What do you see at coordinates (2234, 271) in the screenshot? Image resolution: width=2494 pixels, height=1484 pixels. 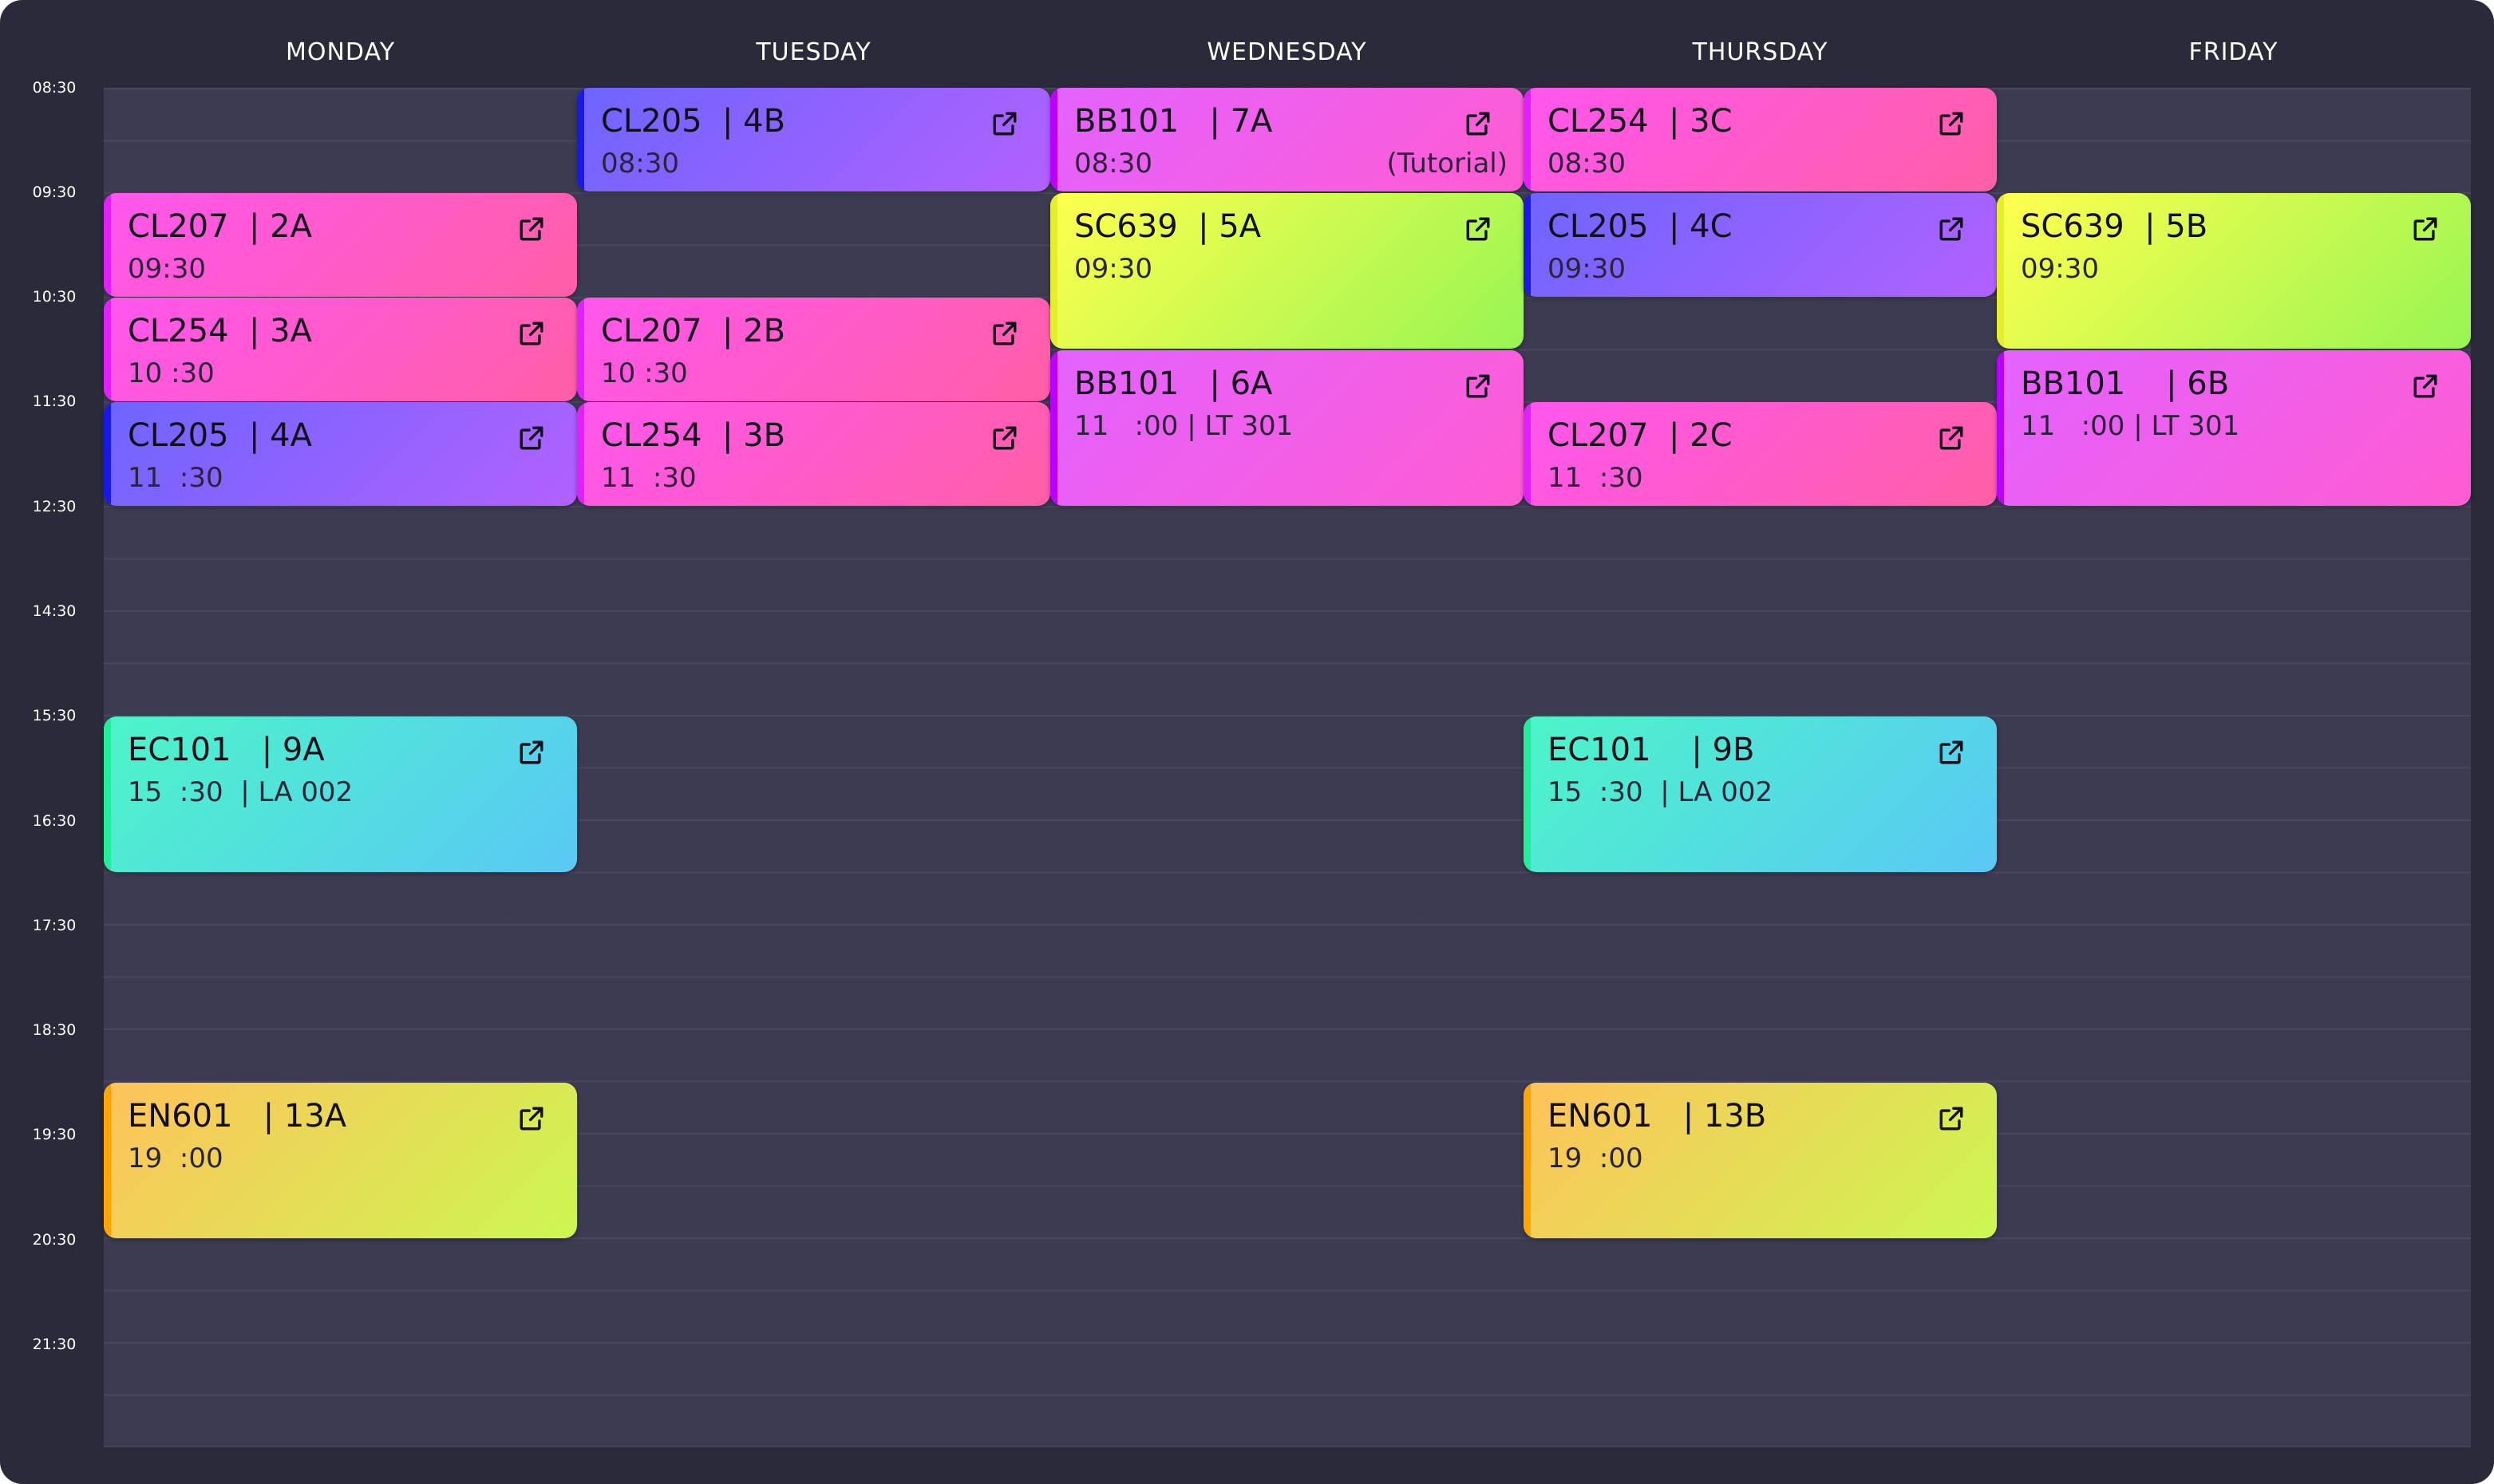 I see `class-card: SC639 | 5B 09:30` at bounding box center [2234, 271].